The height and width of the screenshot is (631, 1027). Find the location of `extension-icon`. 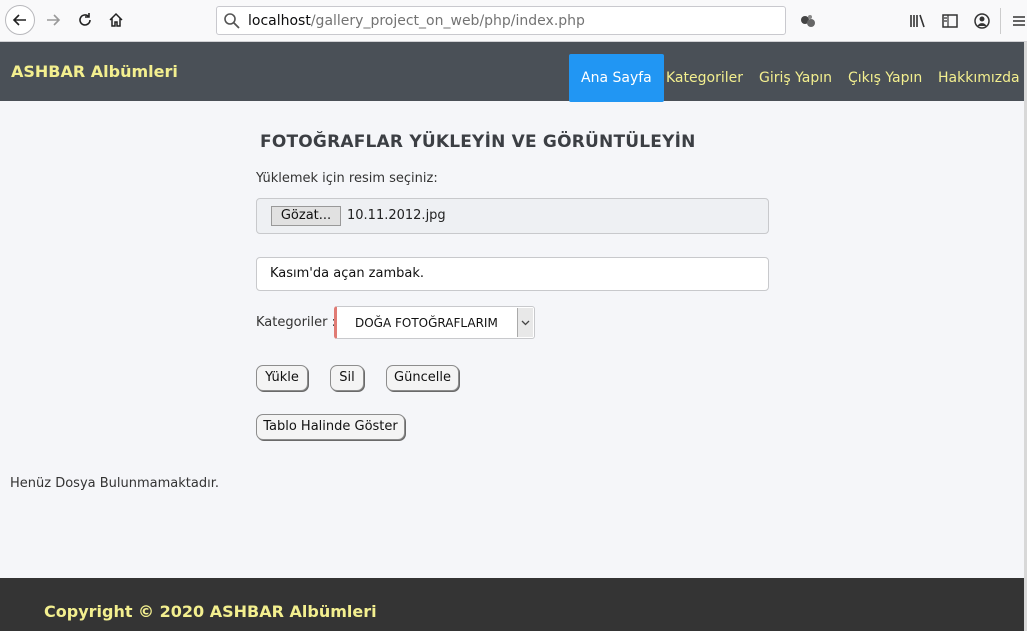

extension-icon is located at coordinates (808, 21).